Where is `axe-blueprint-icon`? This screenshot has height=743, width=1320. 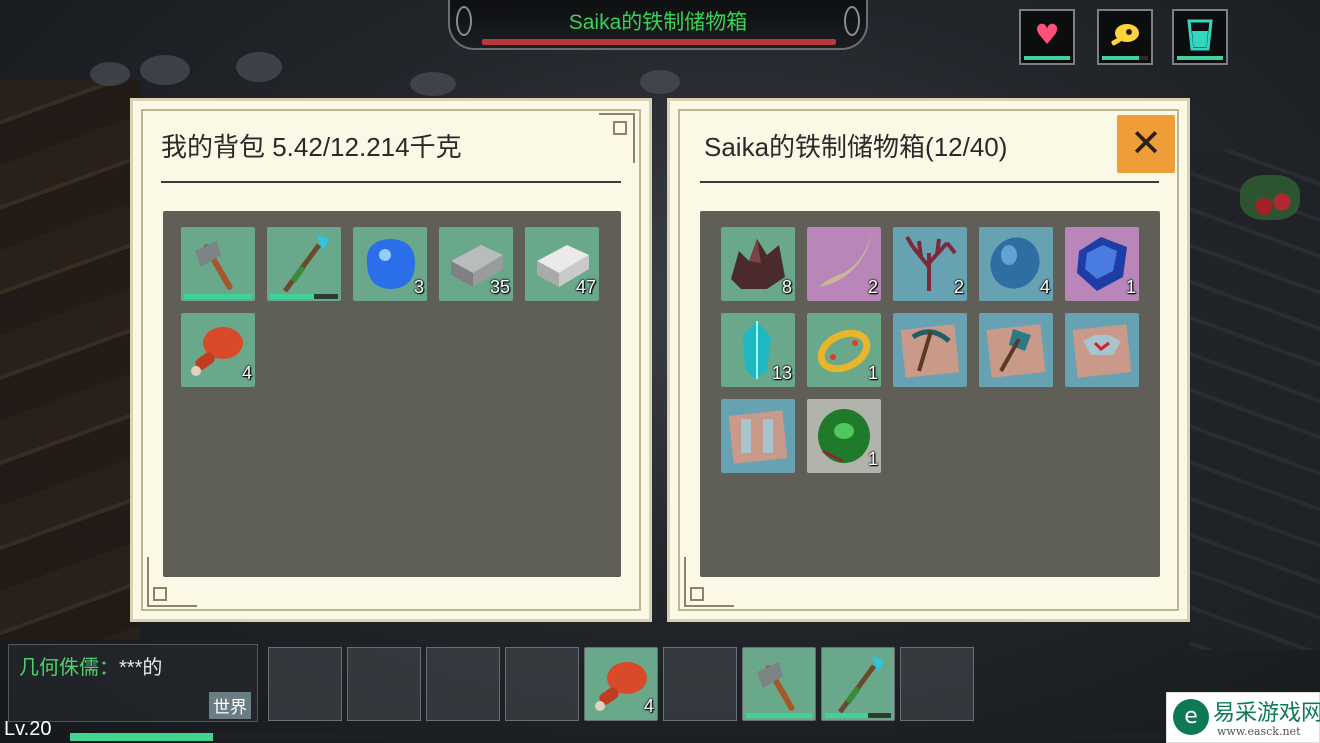
axe-blueprint-icon is located at coordinates (1016, 351).